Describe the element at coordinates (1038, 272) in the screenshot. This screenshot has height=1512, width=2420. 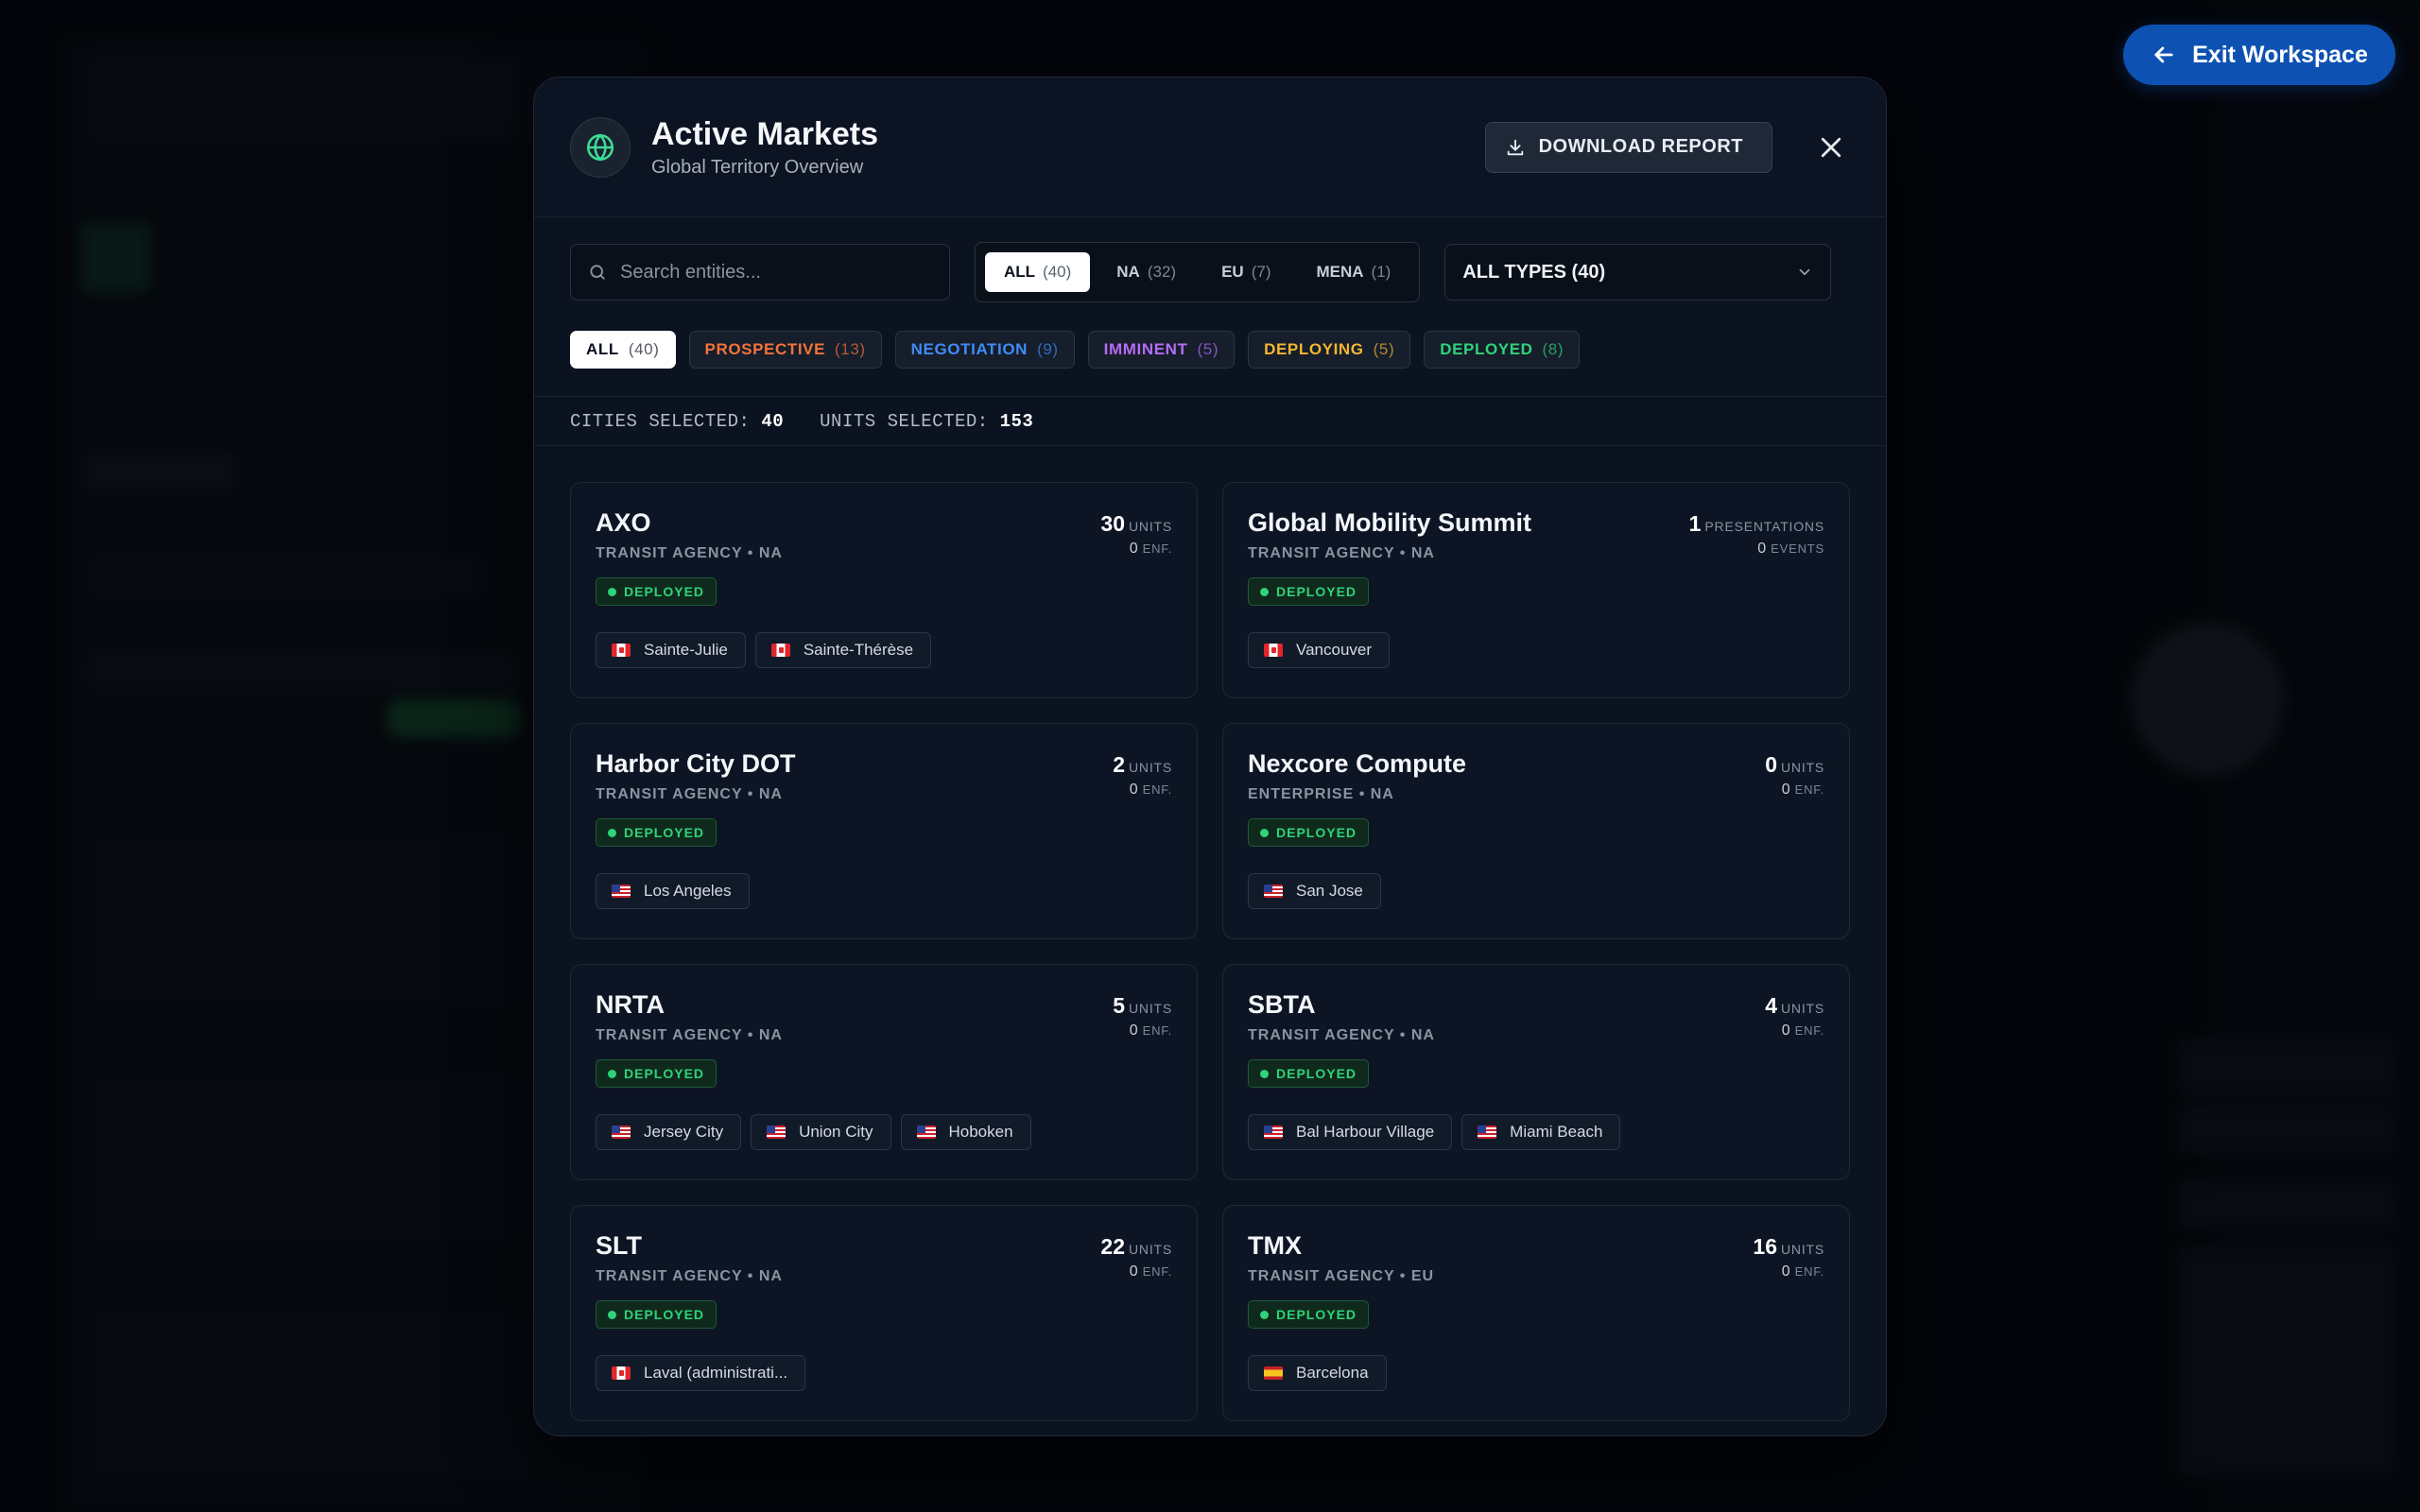
I see `region-tab-all: ALL (40)` at that location.